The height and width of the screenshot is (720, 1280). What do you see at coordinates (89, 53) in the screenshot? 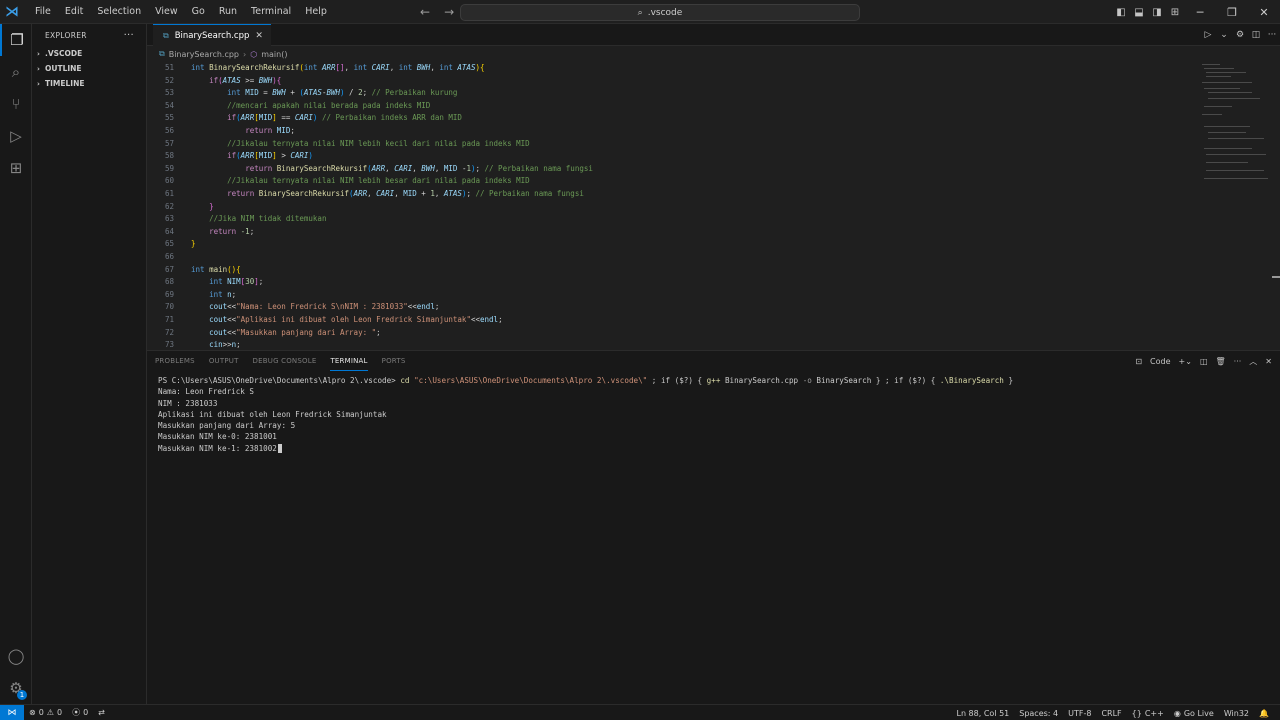
I see `section-vscode: › .VSCODE` at bounding box center [89, 53].